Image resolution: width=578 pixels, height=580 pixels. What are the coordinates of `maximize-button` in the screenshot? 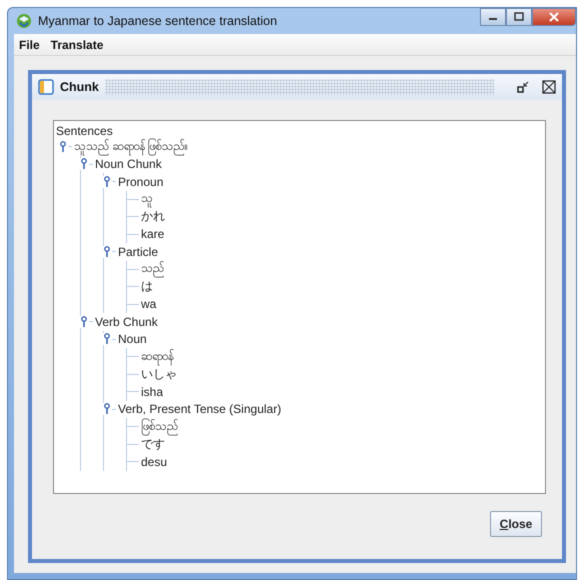 It's located at (519, 17).